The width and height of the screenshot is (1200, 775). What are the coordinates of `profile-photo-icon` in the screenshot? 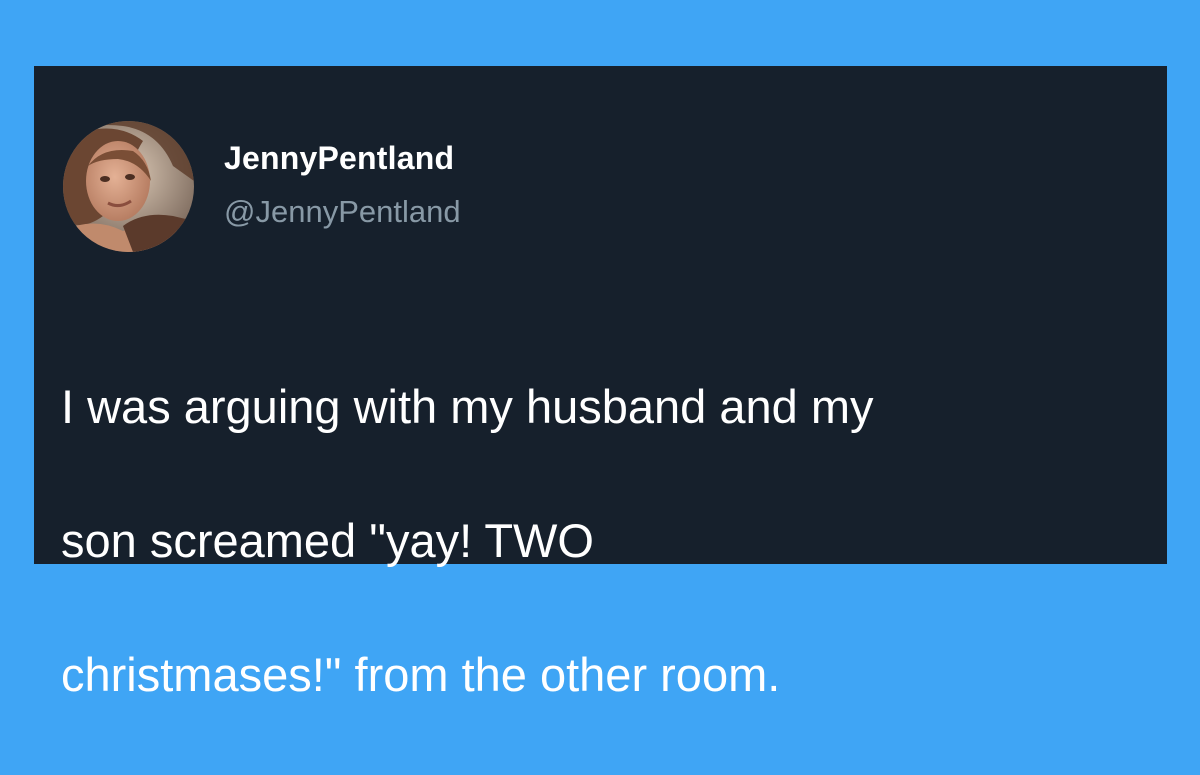 It's located at (128, 186).